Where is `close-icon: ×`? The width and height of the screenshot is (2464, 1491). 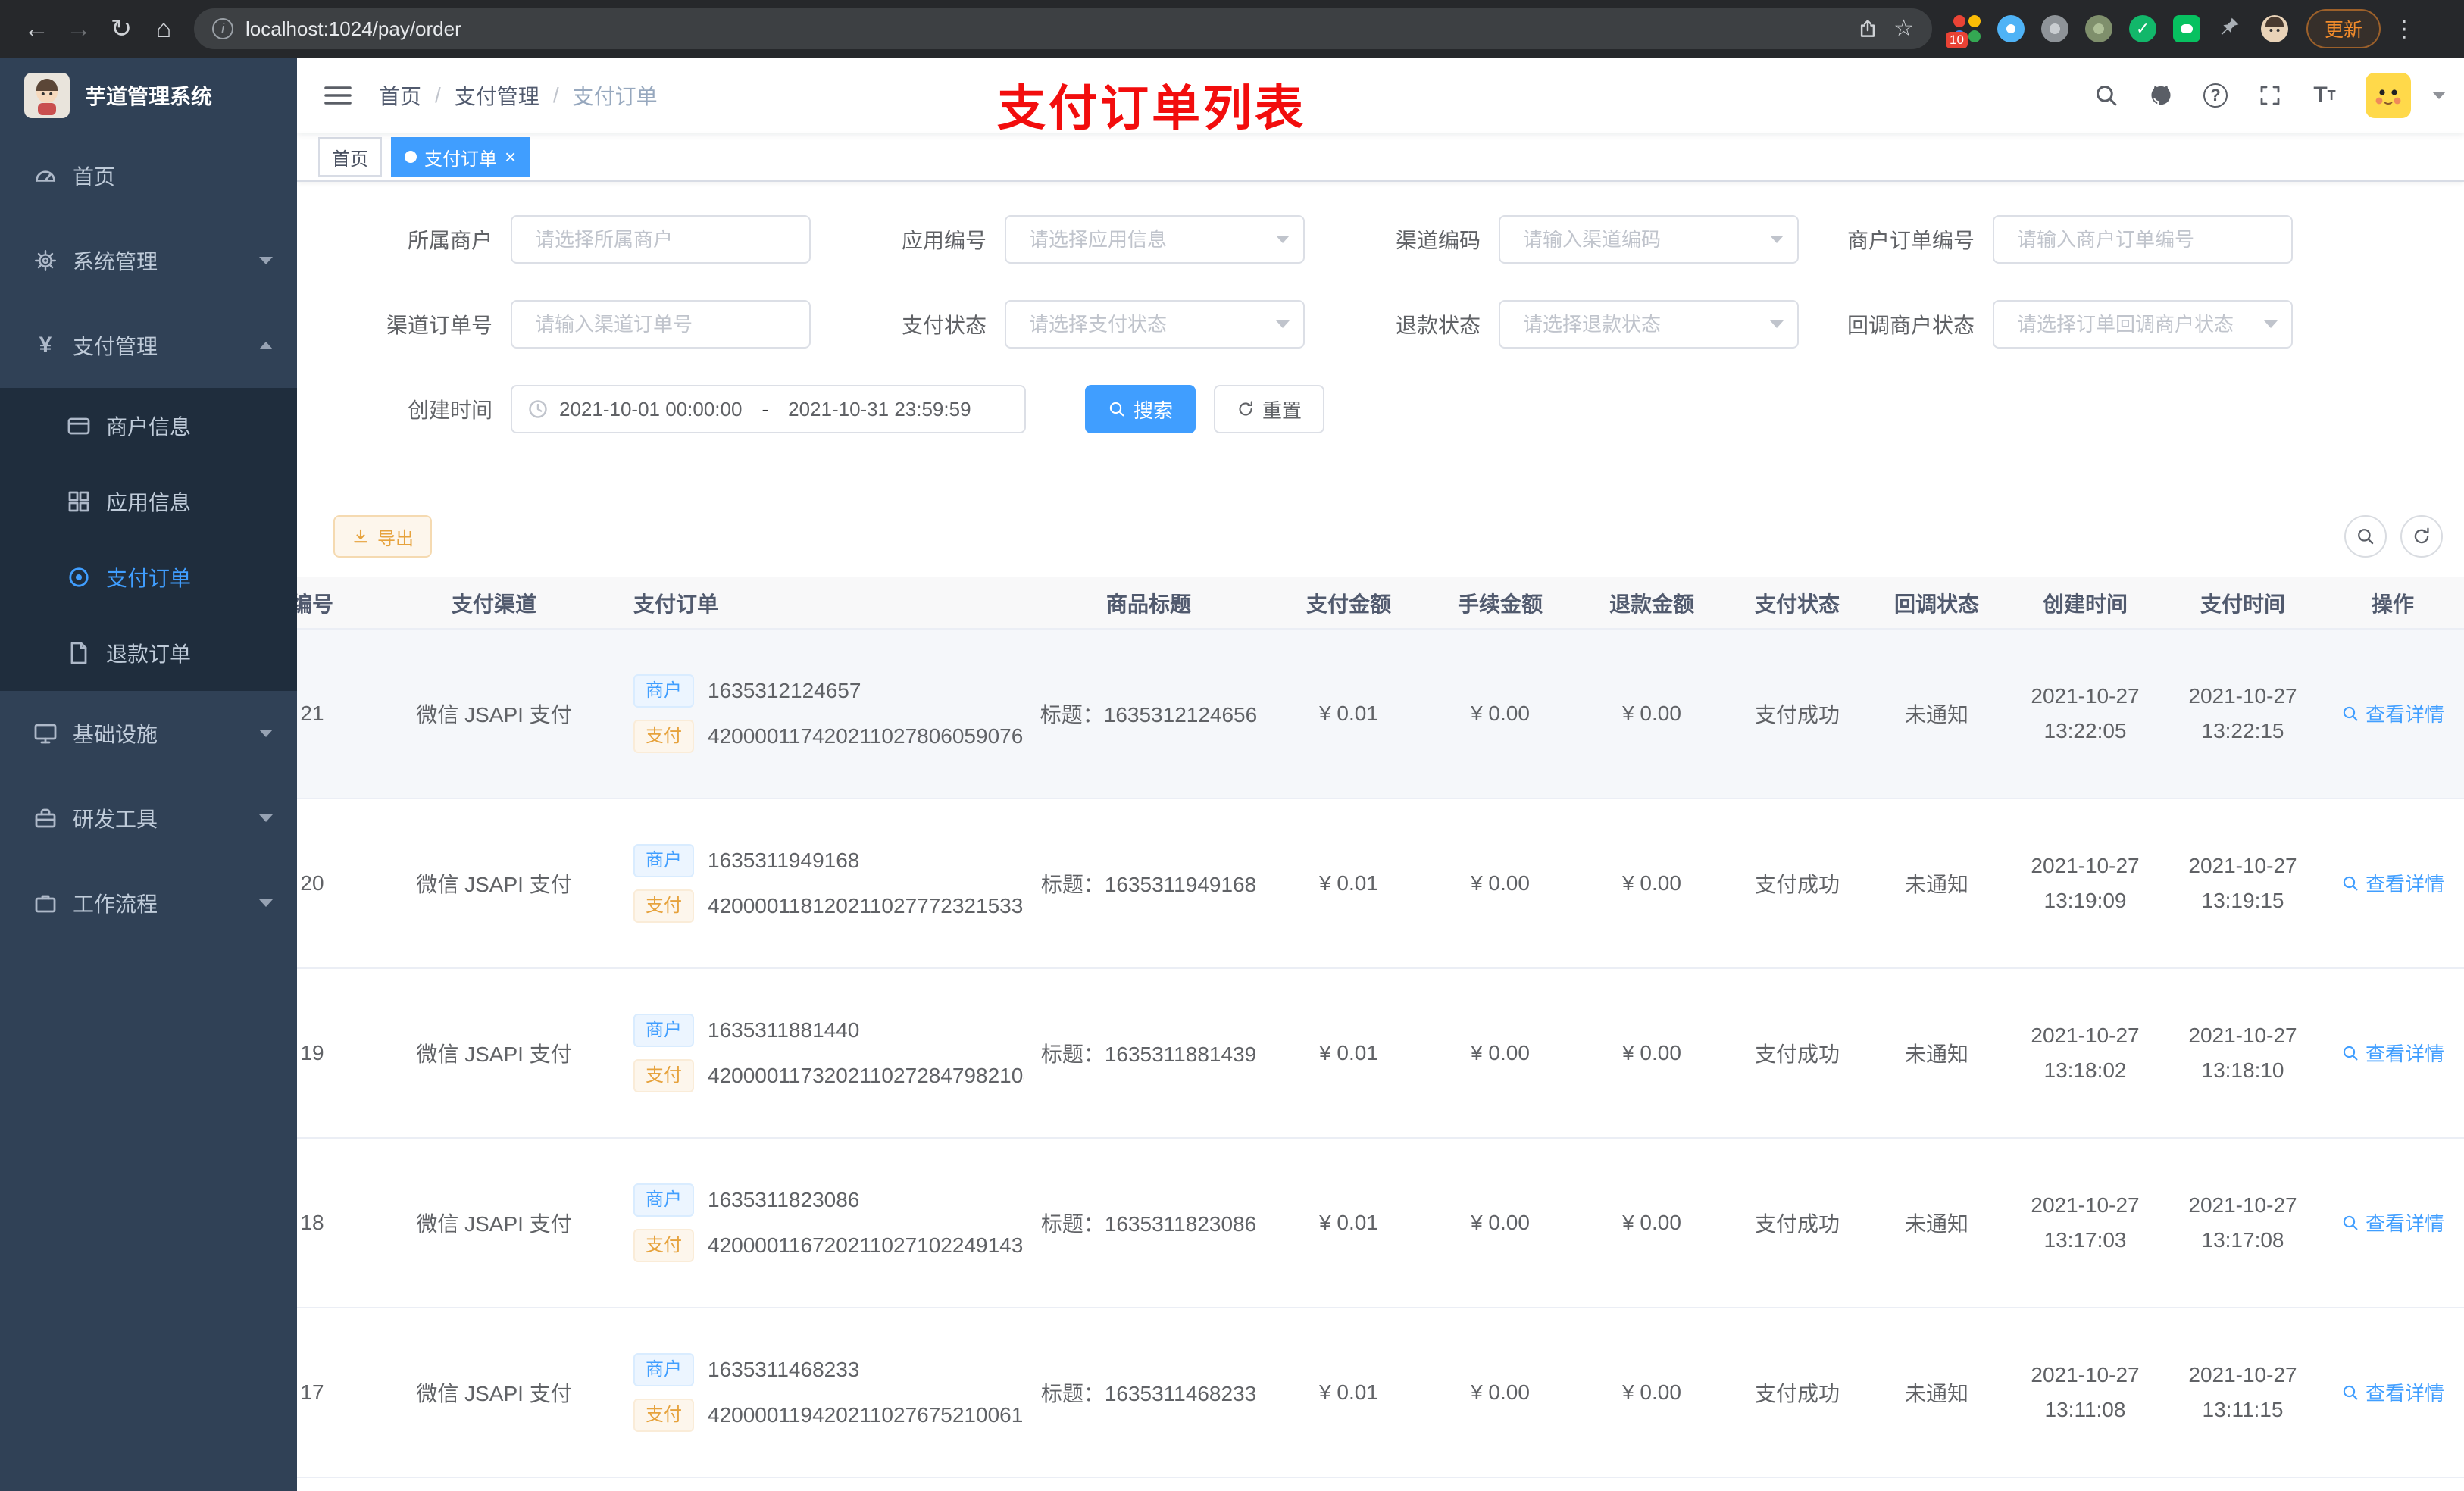 close-icon: × is located at coordinates (510, 157).